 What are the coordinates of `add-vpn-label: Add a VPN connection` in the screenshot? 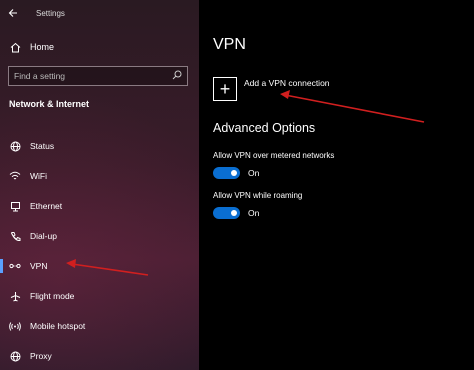 It's located at (287, 83).